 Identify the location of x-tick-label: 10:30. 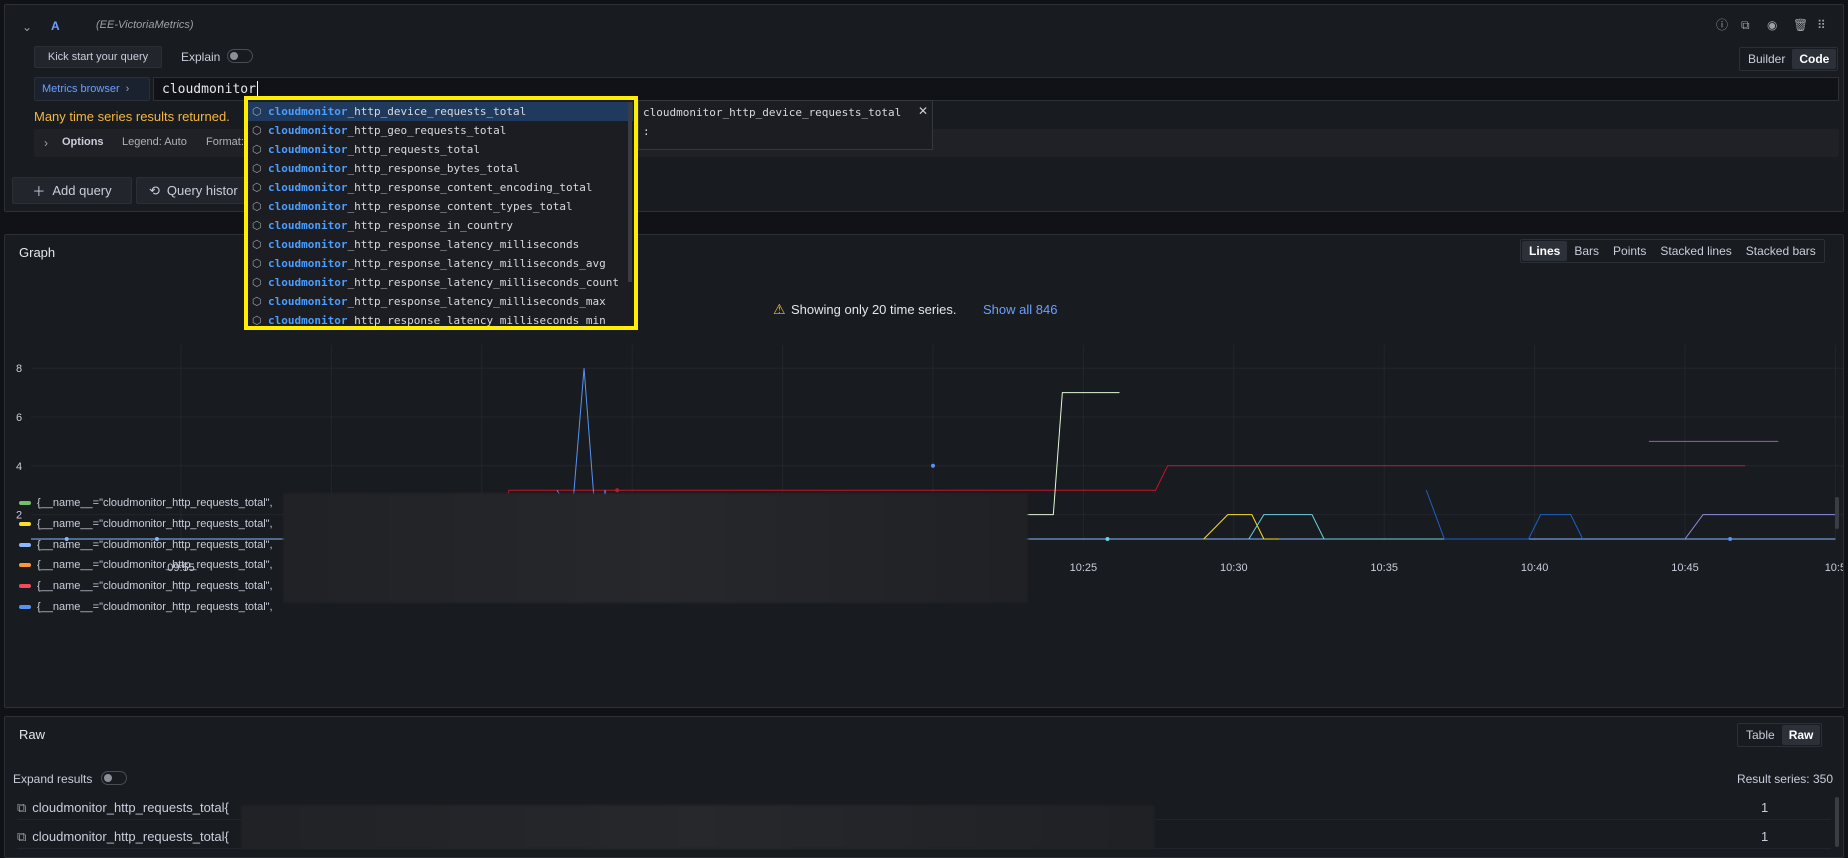
(1234, 568).